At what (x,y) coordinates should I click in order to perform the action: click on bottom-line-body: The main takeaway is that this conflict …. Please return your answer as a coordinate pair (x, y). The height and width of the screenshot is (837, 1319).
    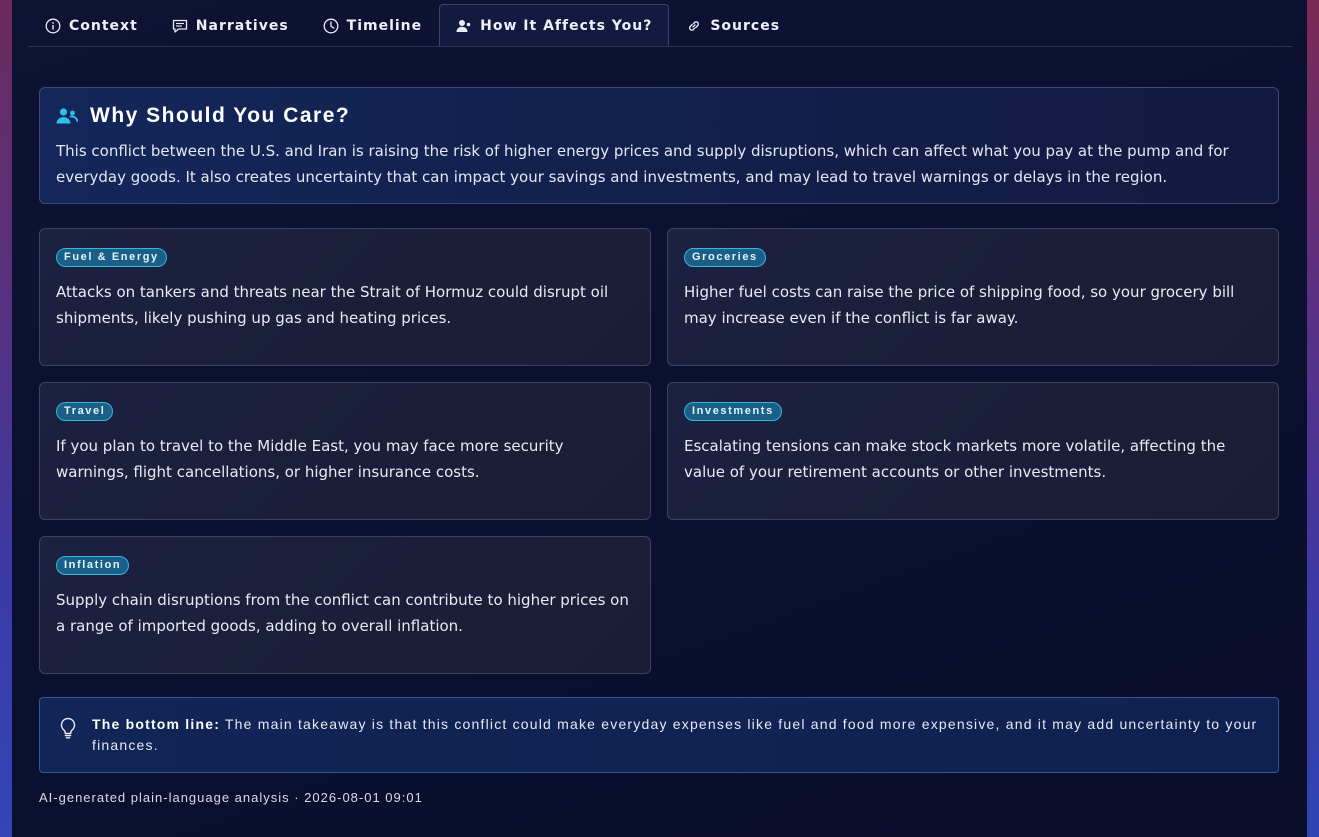
    Looking at the image, I should click on (675, 734).